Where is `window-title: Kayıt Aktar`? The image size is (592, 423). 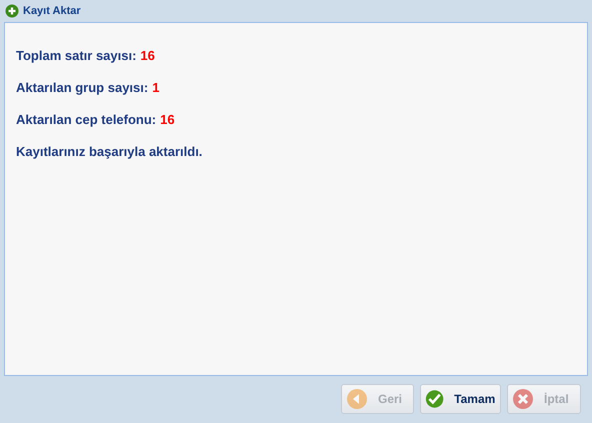
window-title: Kayıt Aktar is located at coordinates (52, 11).